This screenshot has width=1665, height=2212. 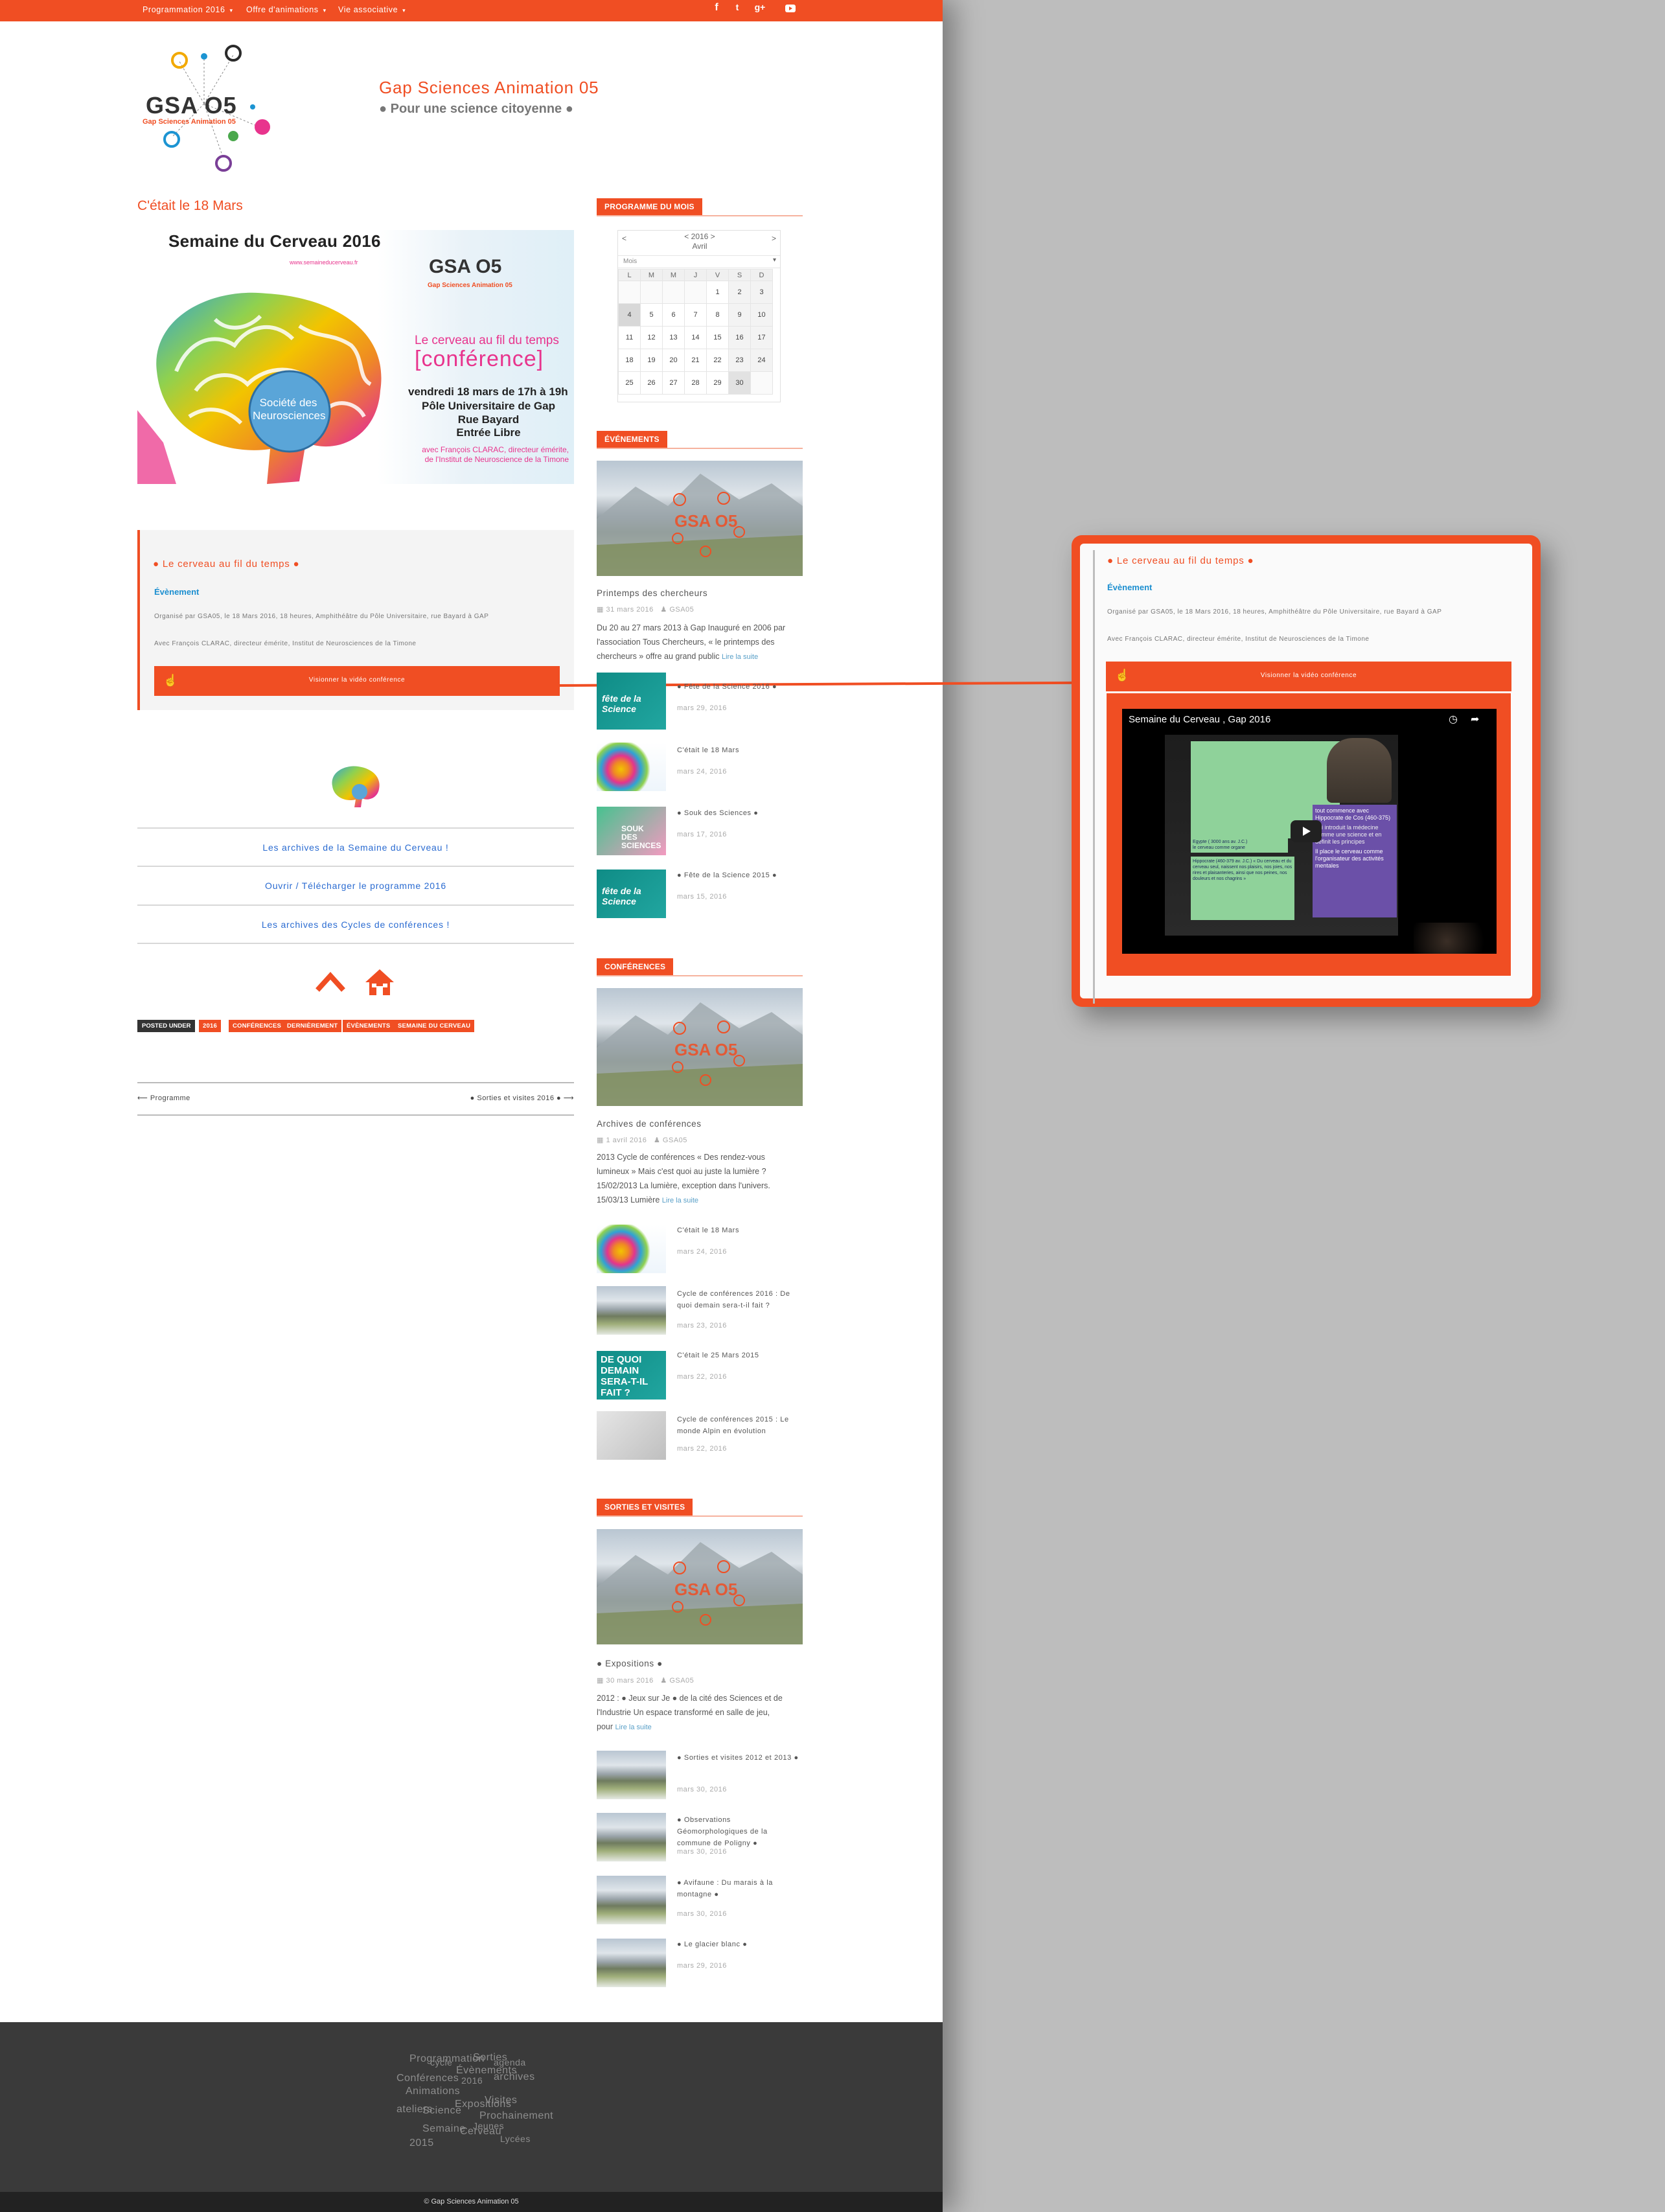 I want to click on tag-semaine-du-cerveau: SEMAINE DU CERVEAU, so click(x=435, y=1026).